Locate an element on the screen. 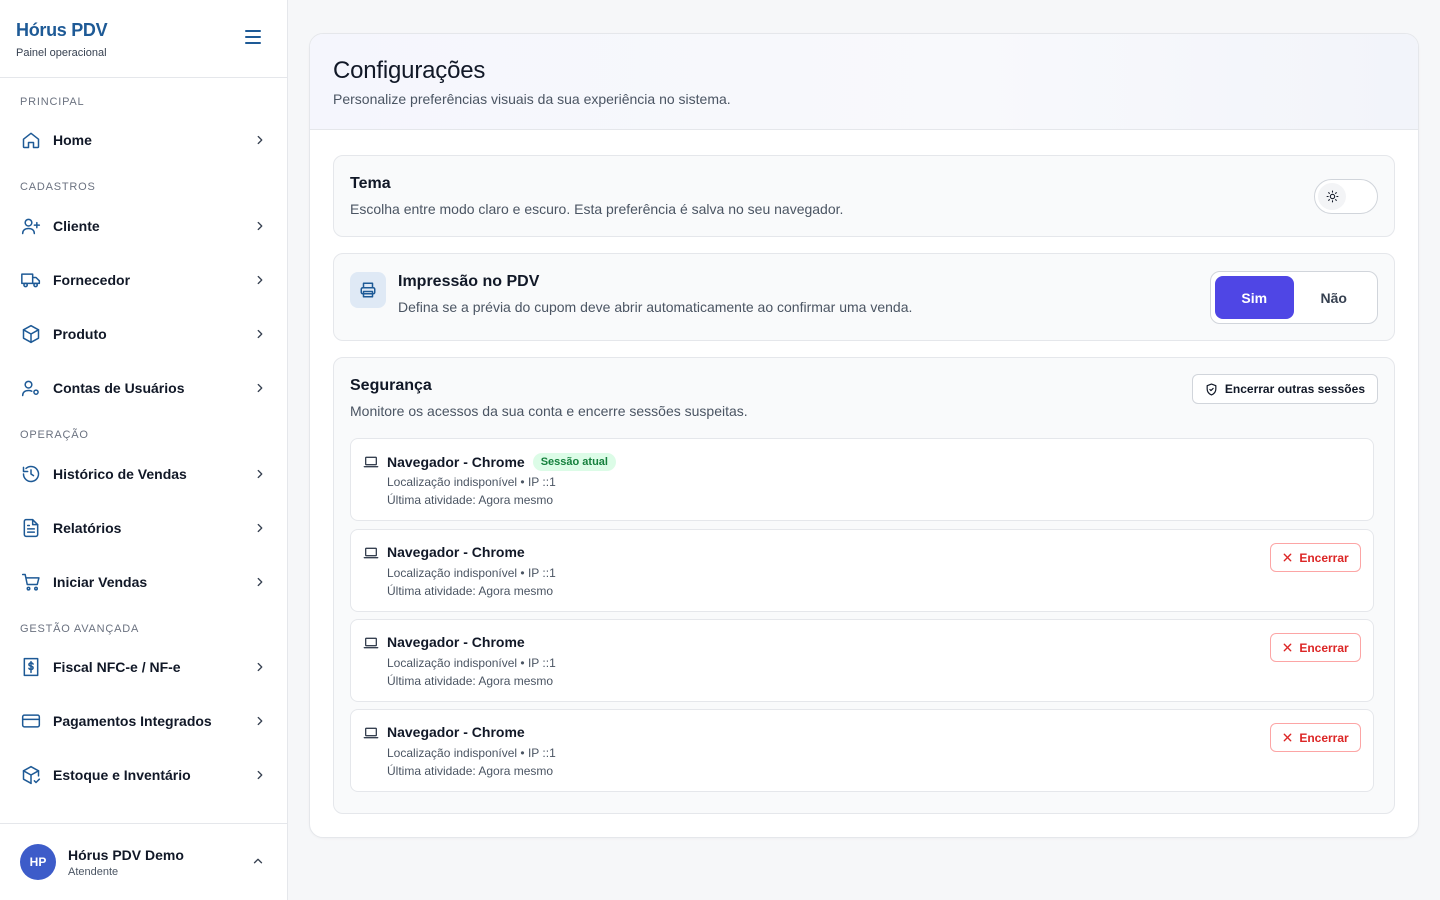 The width and height of the screenshot is (1440, 900). page-title: Configurações is located at coordinates (409, 70).